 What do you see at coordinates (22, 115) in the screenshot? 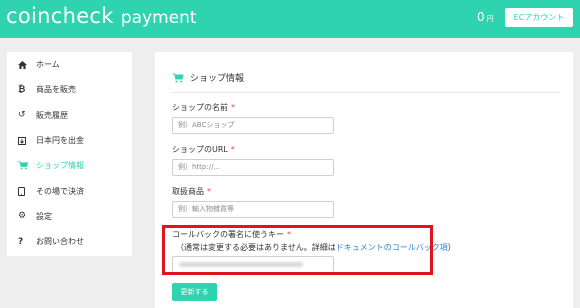
I see `history-icon: ↺` at bounding box center [22, 115].